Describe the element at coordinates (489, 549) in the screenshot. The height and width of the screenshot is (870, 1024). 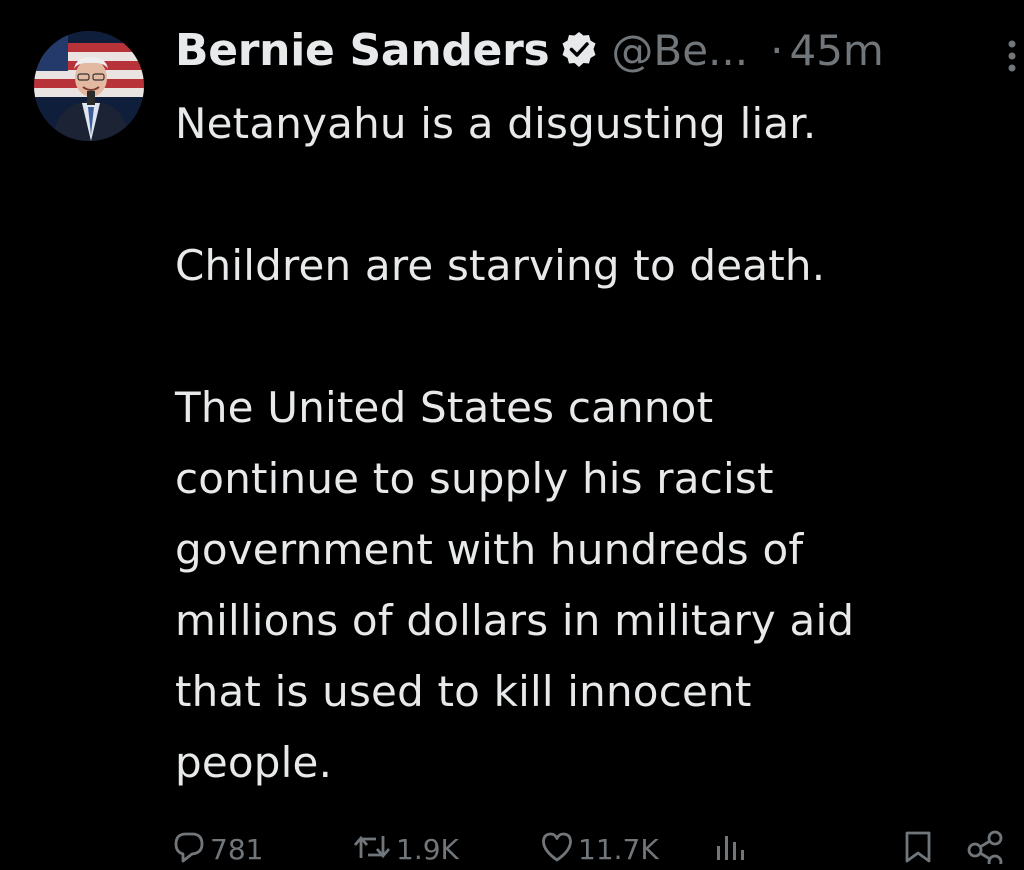
I see `tweet-line: government with hundreds of` at that location.